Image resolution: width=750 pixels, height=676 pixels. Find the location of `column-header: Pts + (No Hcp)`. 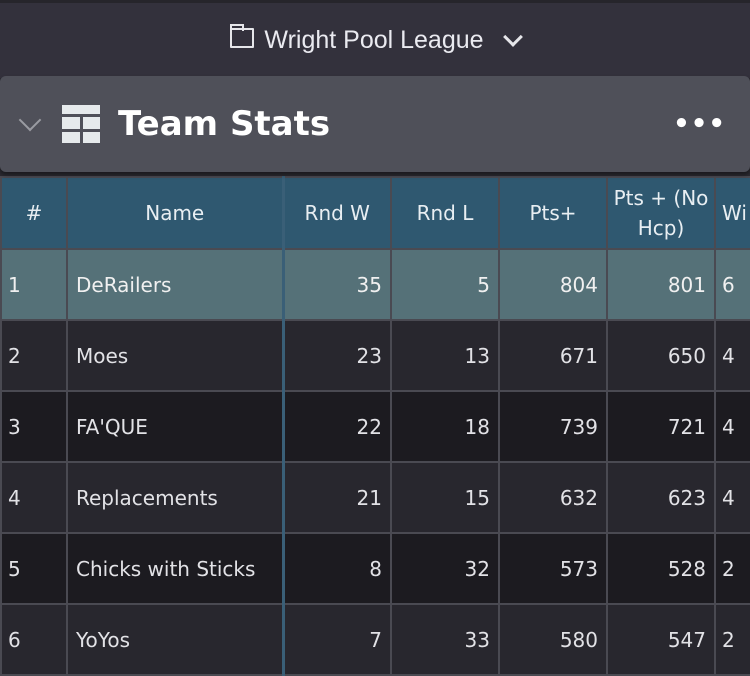

column-header: Pts + (No Hcp) is located at coordinates (661, 213).